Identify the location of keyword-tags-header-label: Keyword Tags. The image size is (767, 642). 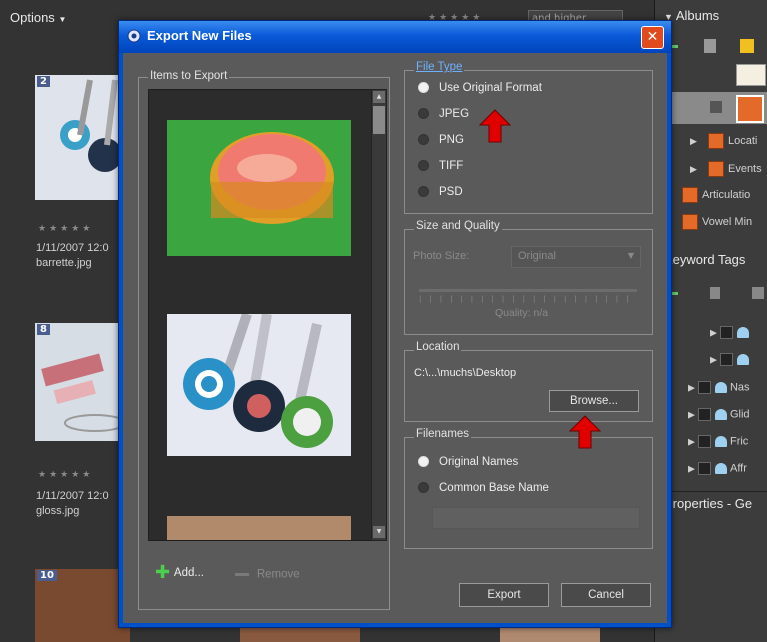
(705, 259).